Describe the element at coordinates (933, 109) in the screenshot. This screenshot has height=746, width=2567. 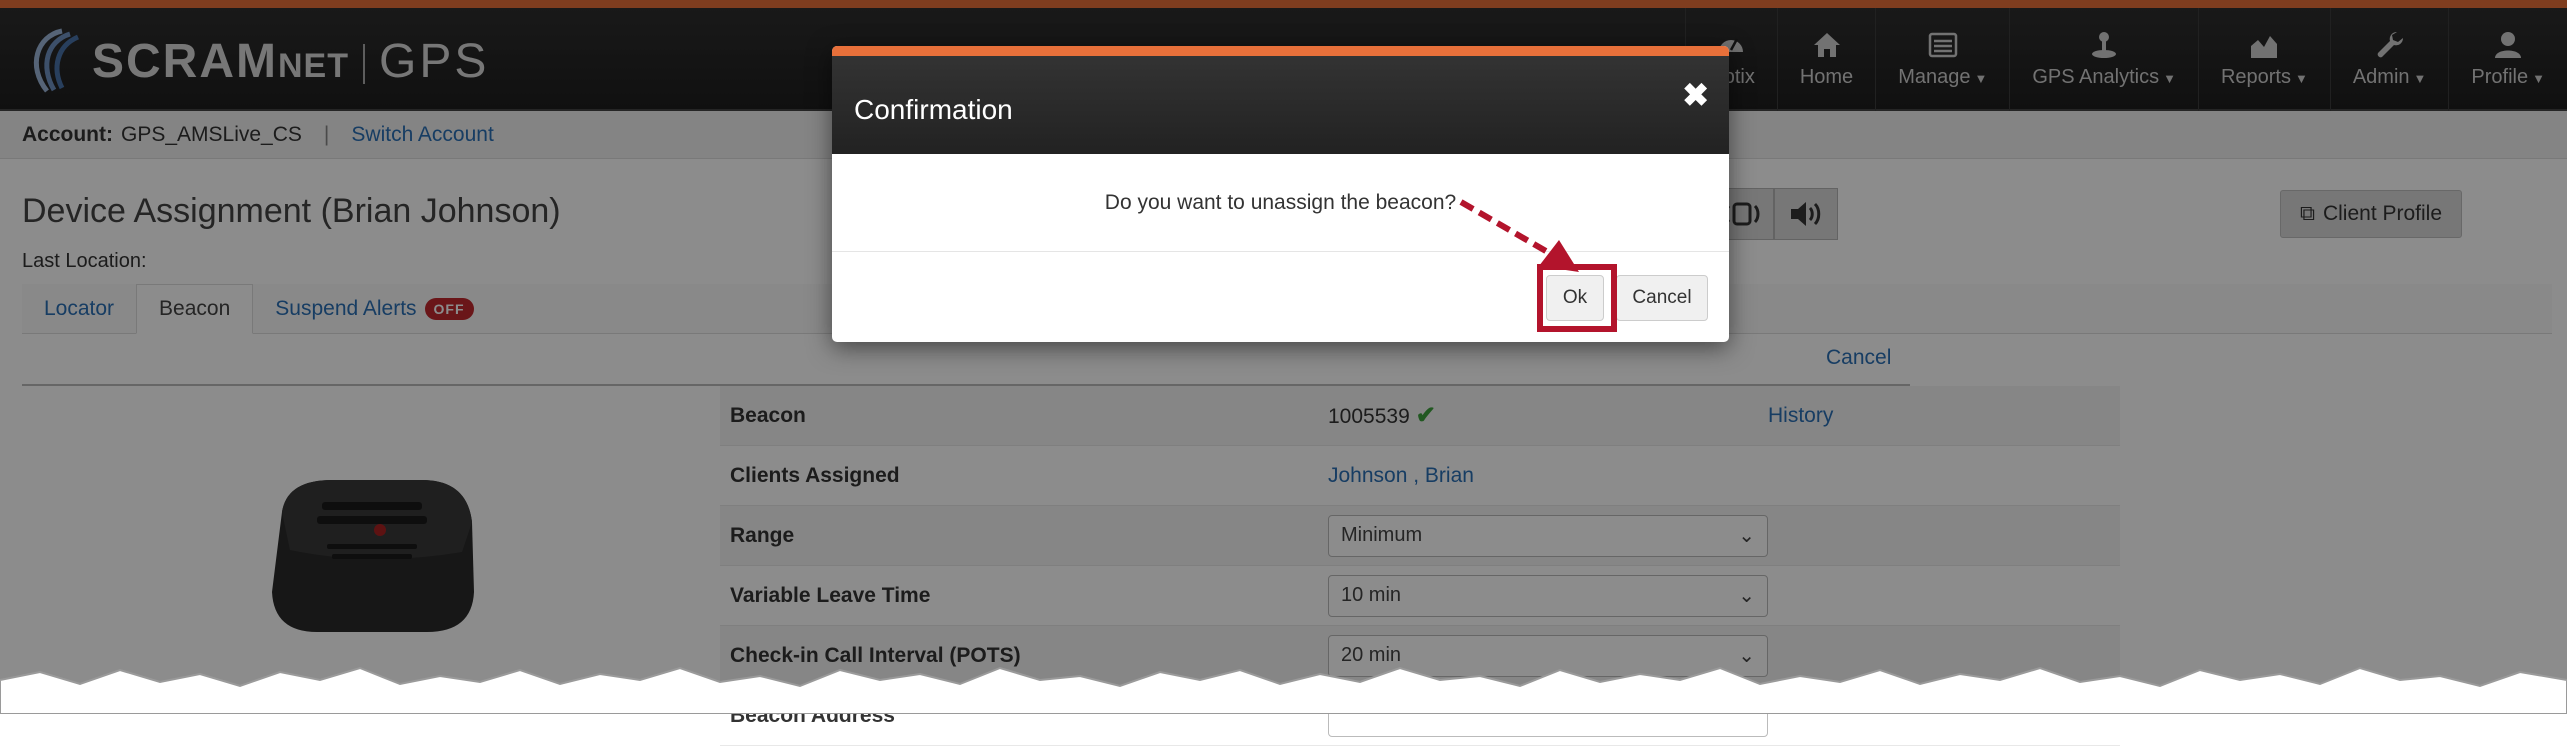
I see `dialog-title: Confirmation` at that location.